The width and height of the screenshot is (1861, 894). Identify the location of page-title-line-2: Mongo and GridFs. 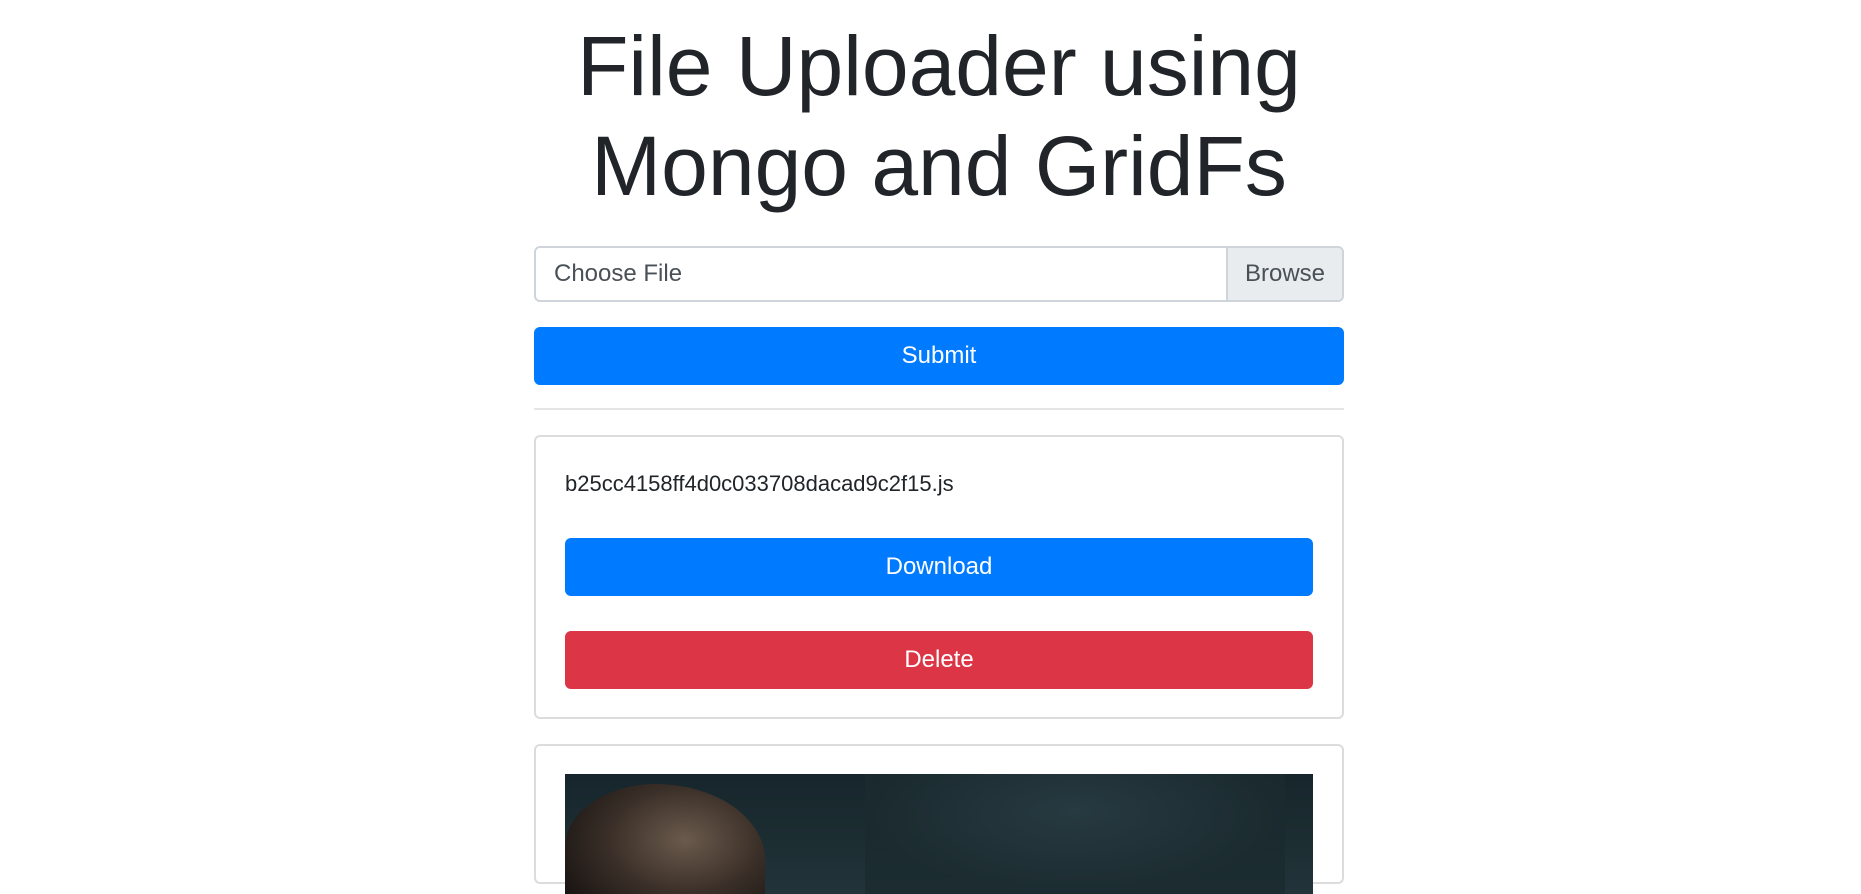
(939, 166).